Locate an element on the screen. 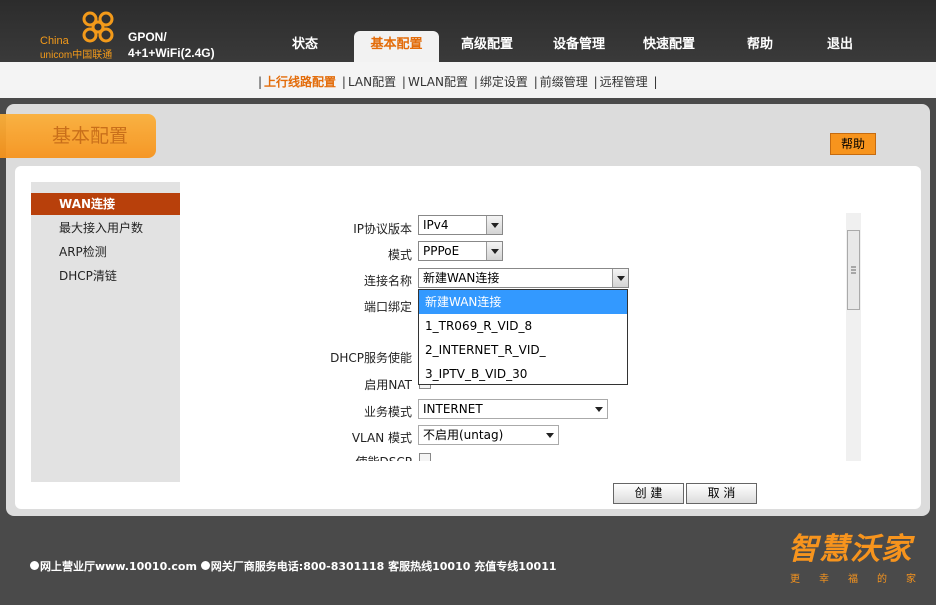 The height and width of the screenshot is (605, 936). nav-status: 状态 is located at coordinates (305, 46).